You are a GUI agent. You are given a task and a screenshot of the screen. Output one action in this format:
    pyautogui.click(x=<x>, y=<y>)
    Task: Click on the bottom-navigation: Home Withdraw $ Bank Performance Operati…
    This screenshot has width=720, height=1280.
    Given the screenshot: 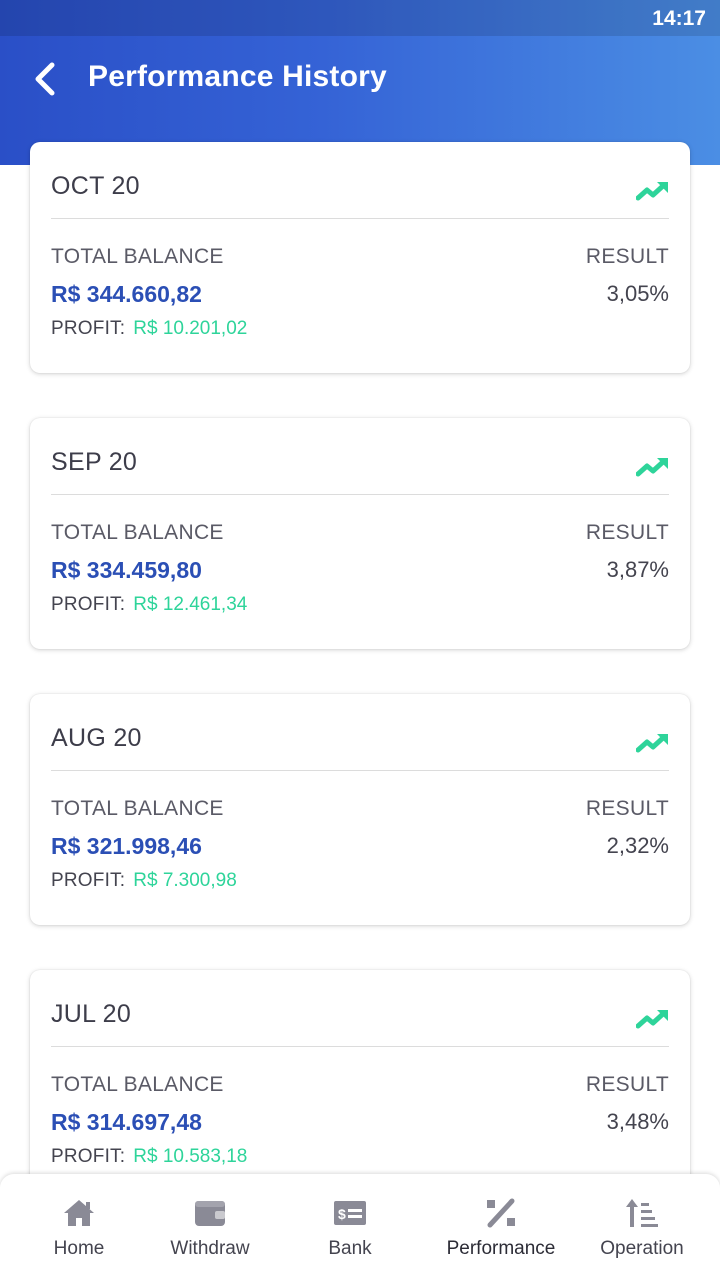 What is the action you would take?
    pyautogui.click(x=360, y=1227)
    